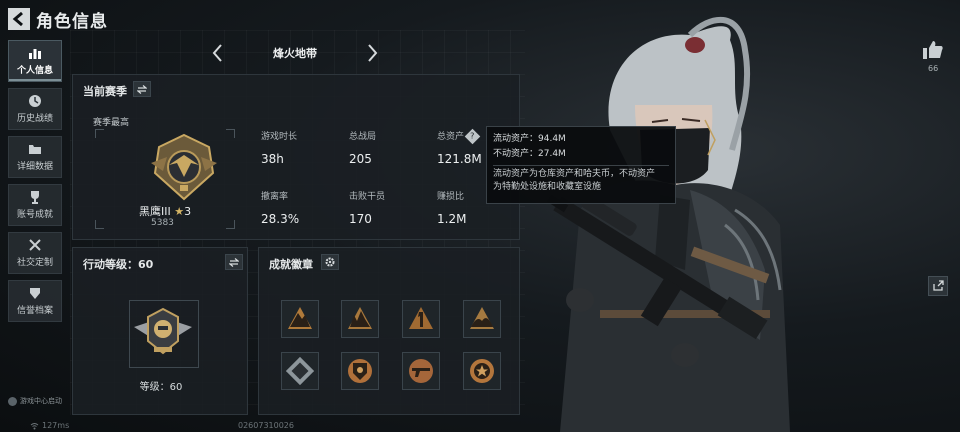  What do you see at coordinates (41, 401) in the screenshot?
I see `game-center-label: 游戏中心启动` at bounding box center [41, 401].